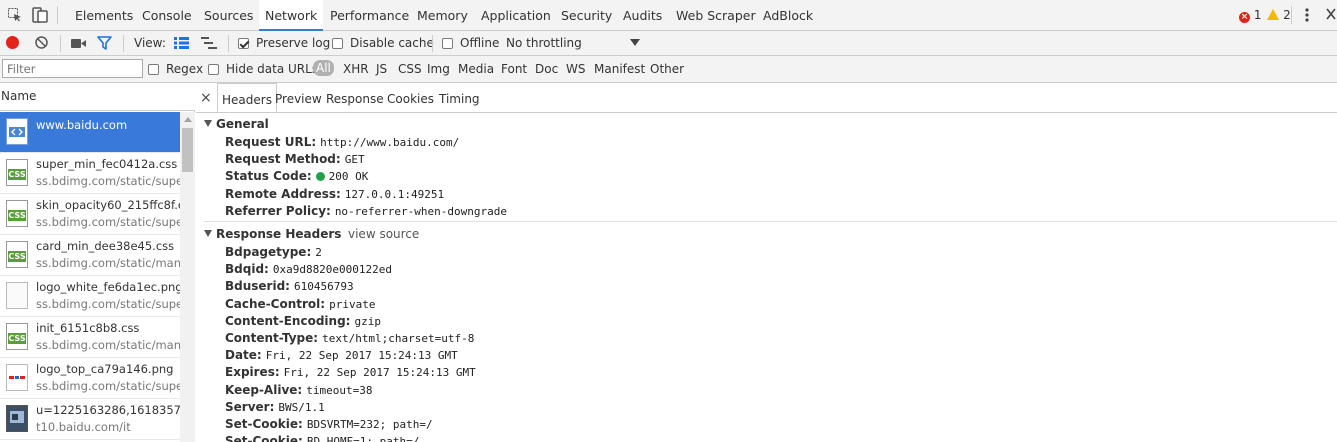 This screenshot has height=442, width=1337. Describe the element at coordinates (337, 43) in the screenshot. I see `disable-cache-checkbox` at that location.